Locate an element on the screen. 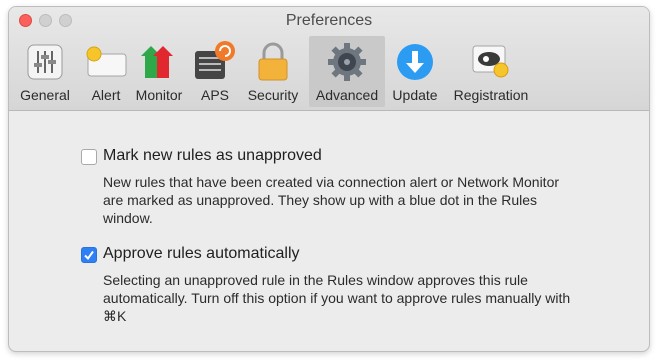 The height and width of the screenshot is (364, 656). padlock-icon is located at coordinates (273, 62).